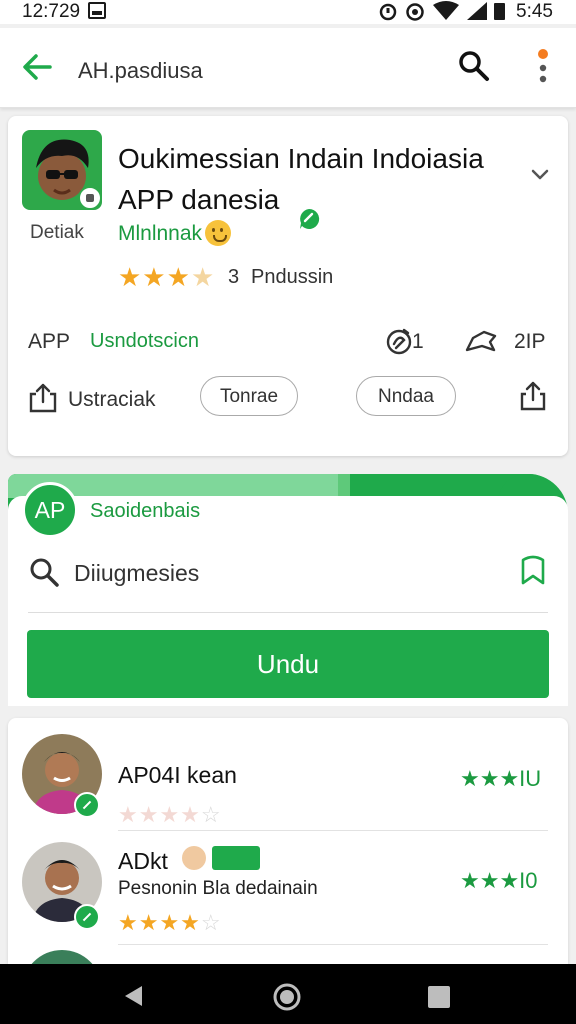 The width and height of the screenshot is (576, 1024). I want to click on rating-count: 3, so click(234, 277).